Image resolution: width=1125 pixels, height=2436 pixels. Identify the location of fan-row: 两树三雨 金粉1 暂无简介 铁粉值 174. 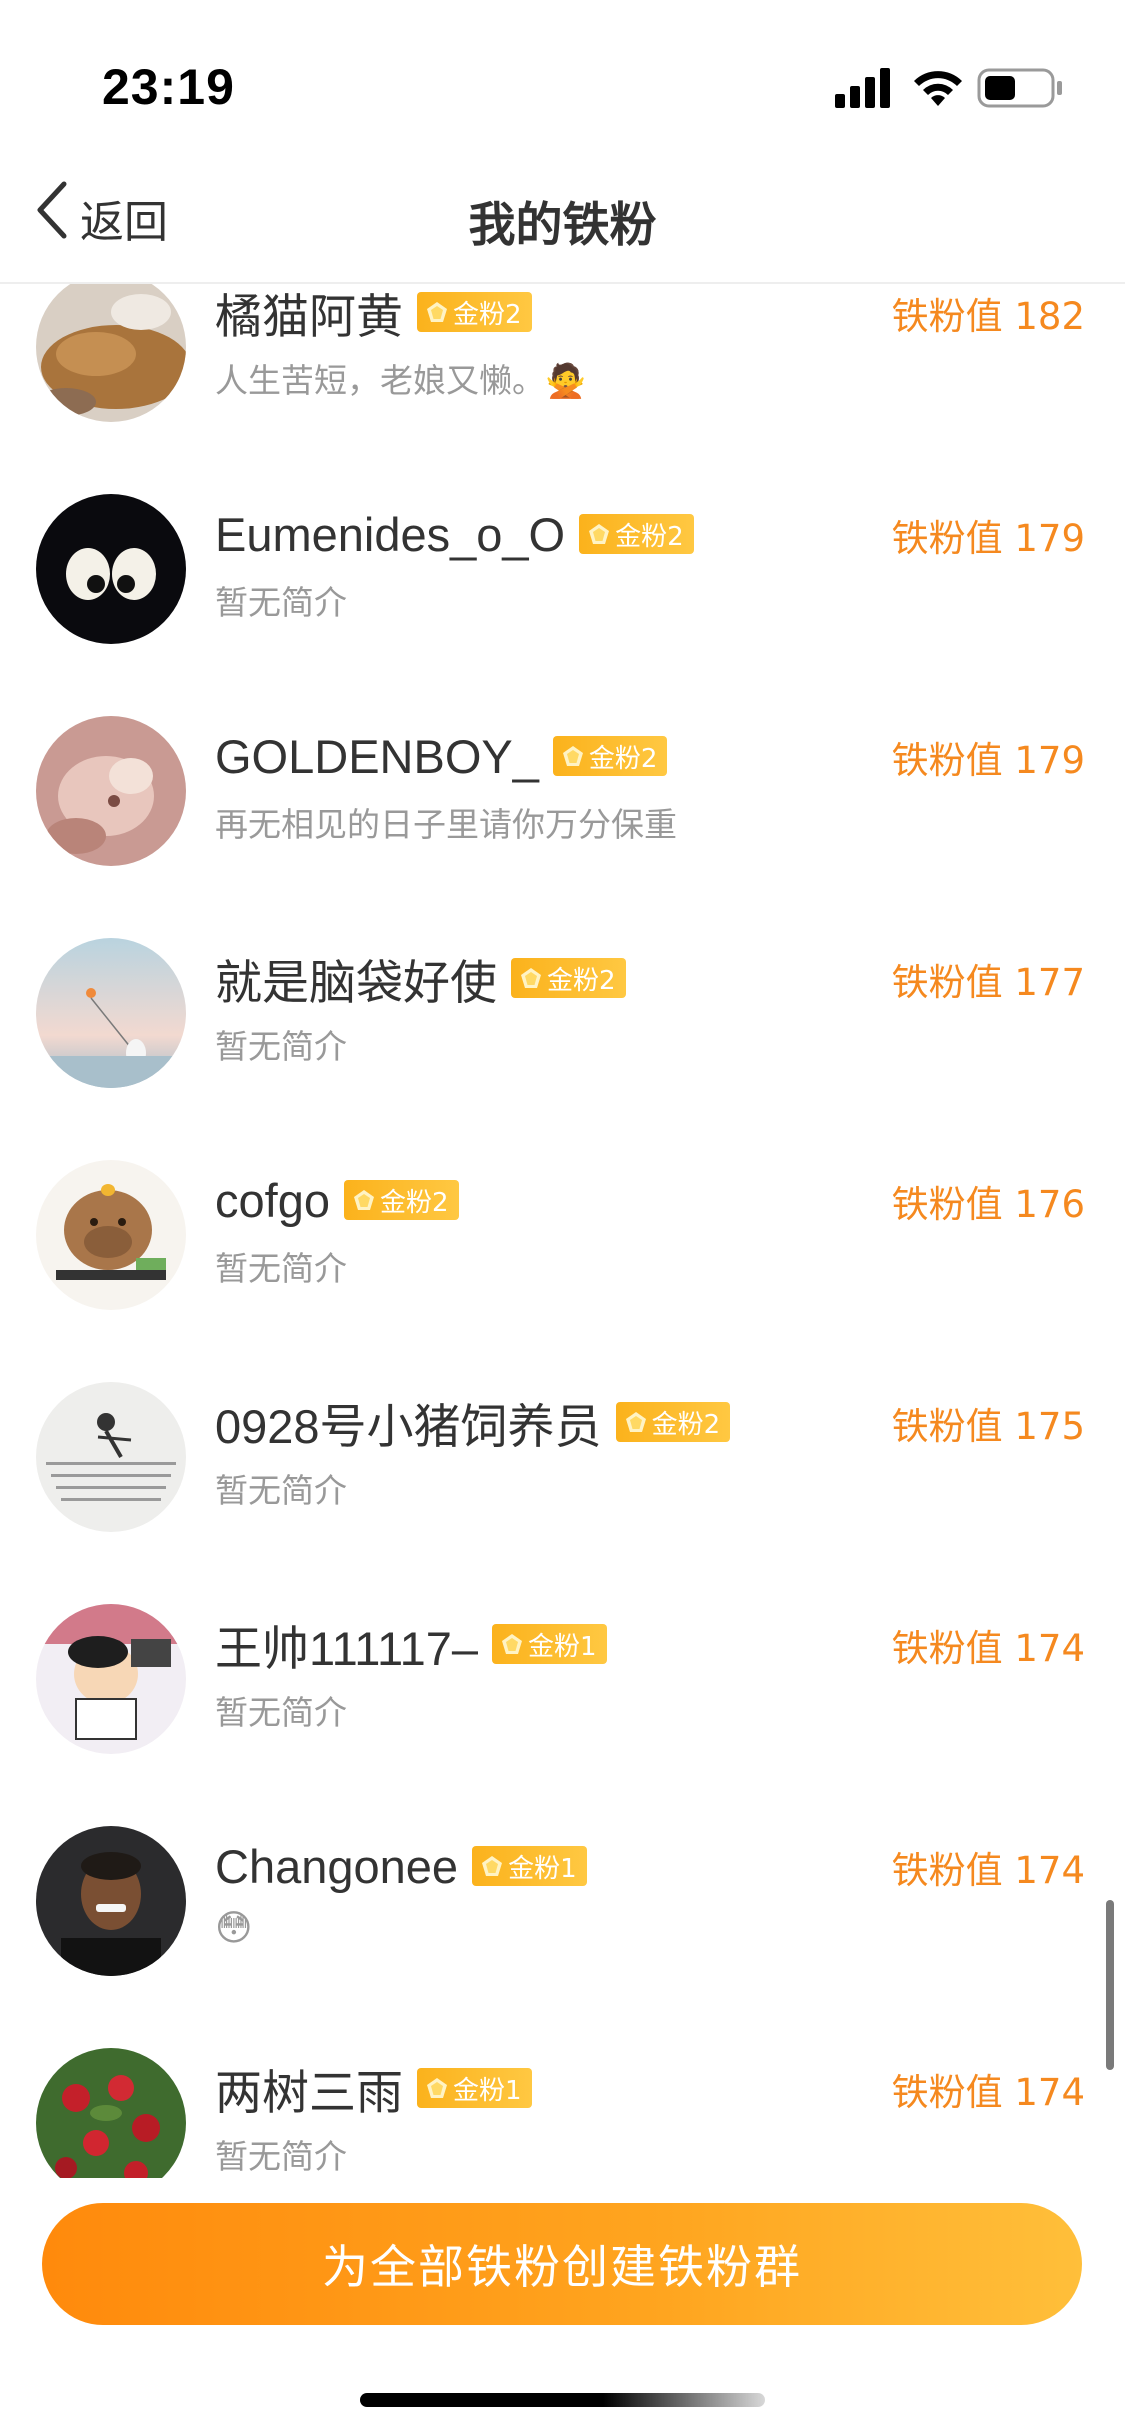
(562, 2113).